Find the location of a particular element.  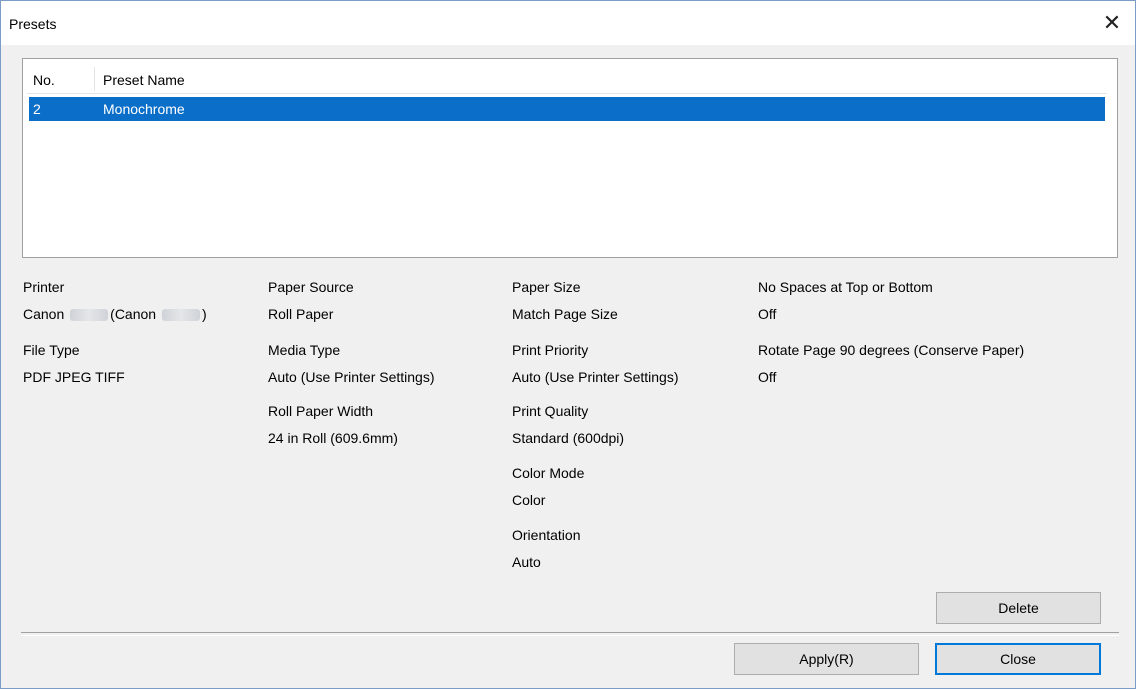

print-quality-label: Print Quality is located at coordinates (550, 411).